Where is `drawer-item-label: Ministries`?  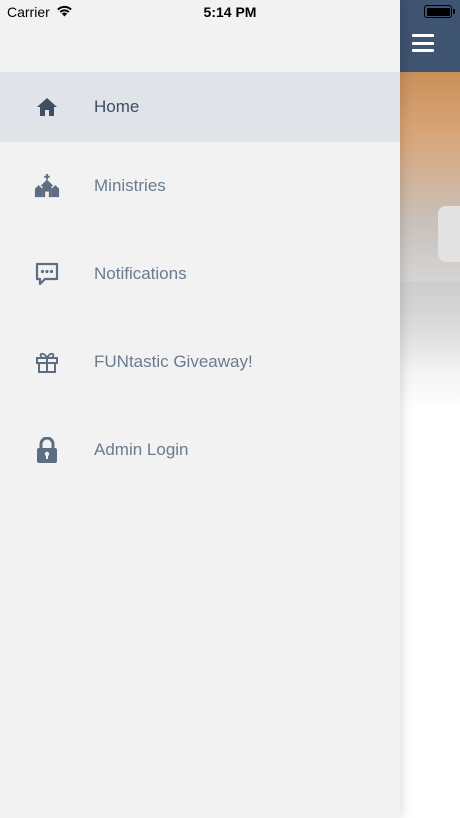 drawer-item-label: Ministries is located at coordinates (130, 185).